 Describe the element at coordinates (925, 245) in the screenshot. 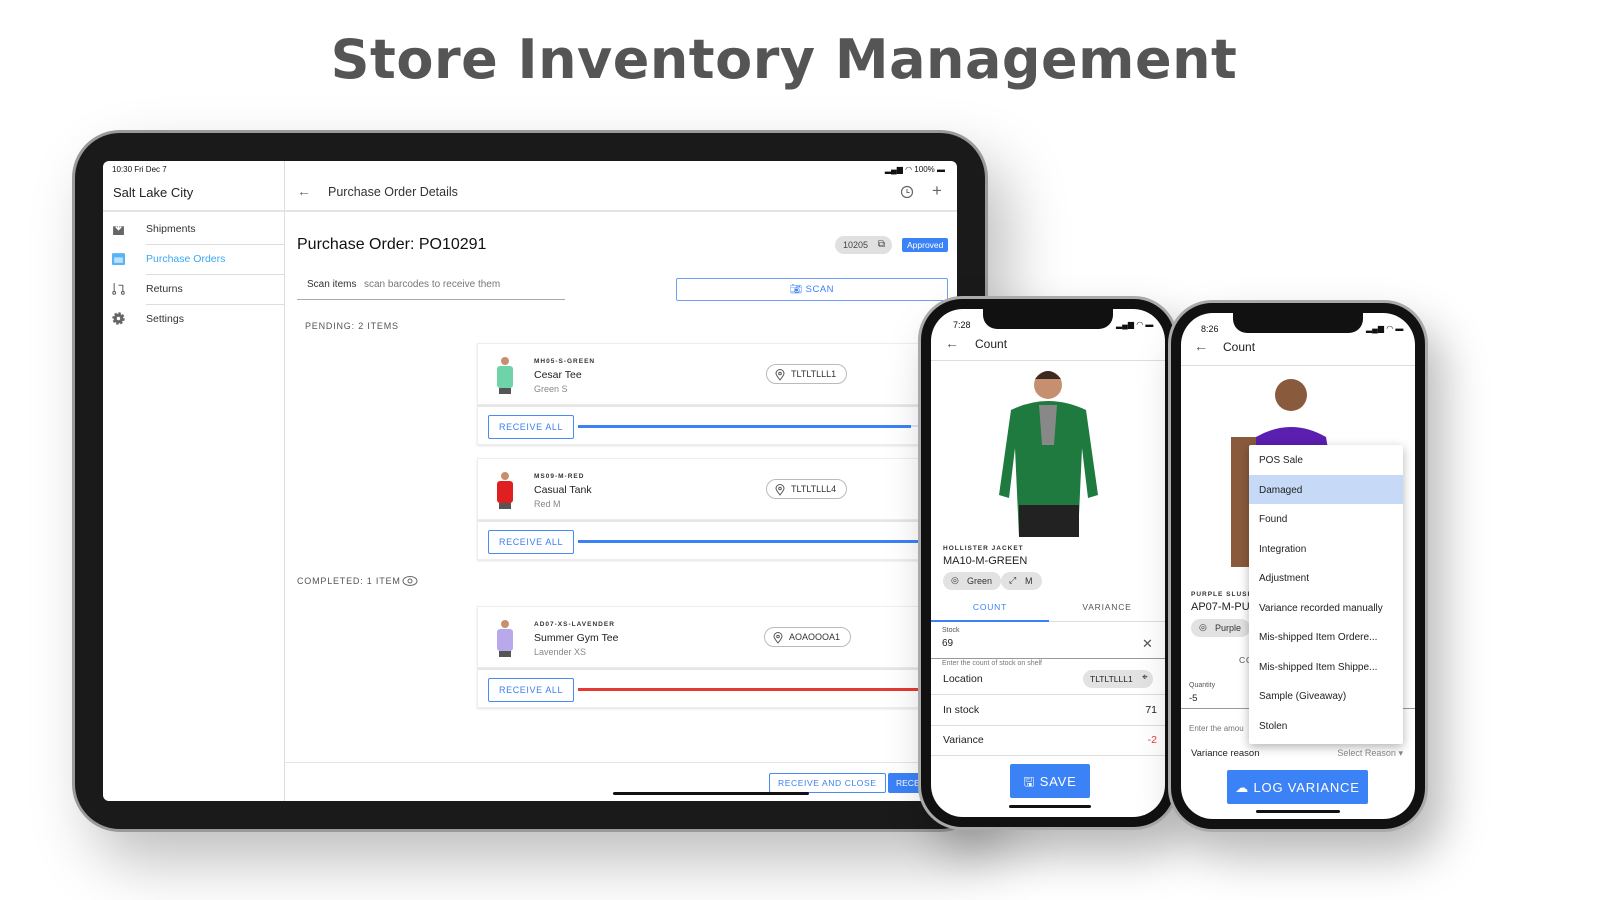

I see `status-badge: Approved` at that location.